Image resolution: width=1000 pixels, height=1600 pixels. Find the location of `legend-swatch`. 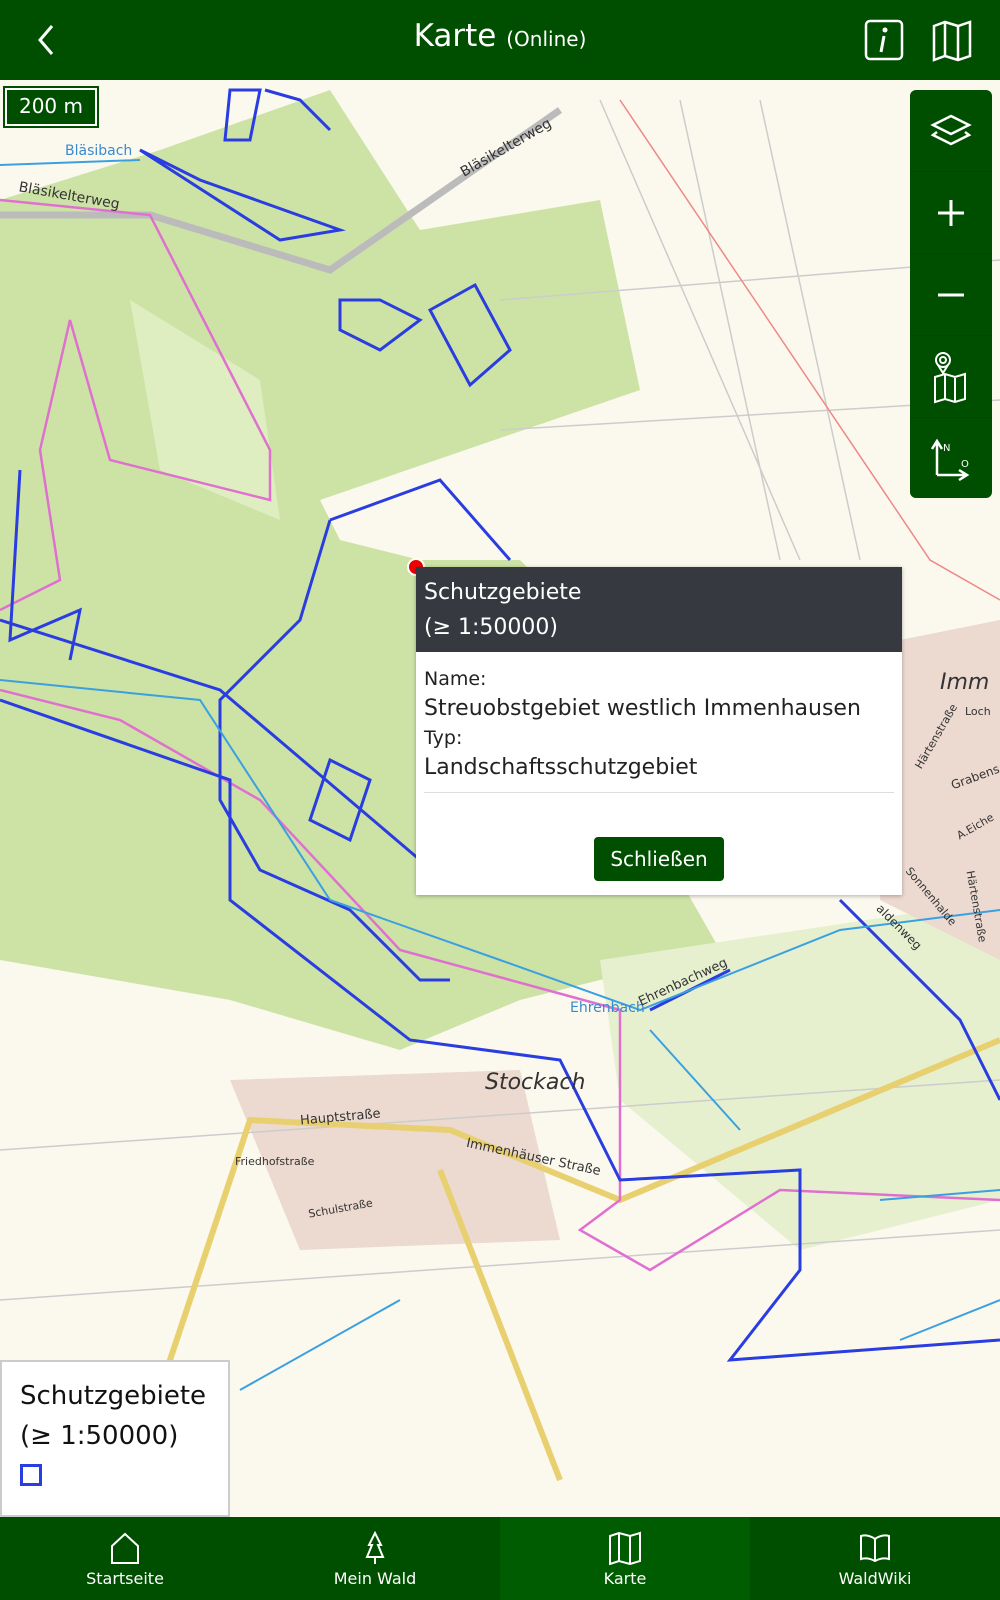

legend-swatch is located at coordinates (31, 1475).